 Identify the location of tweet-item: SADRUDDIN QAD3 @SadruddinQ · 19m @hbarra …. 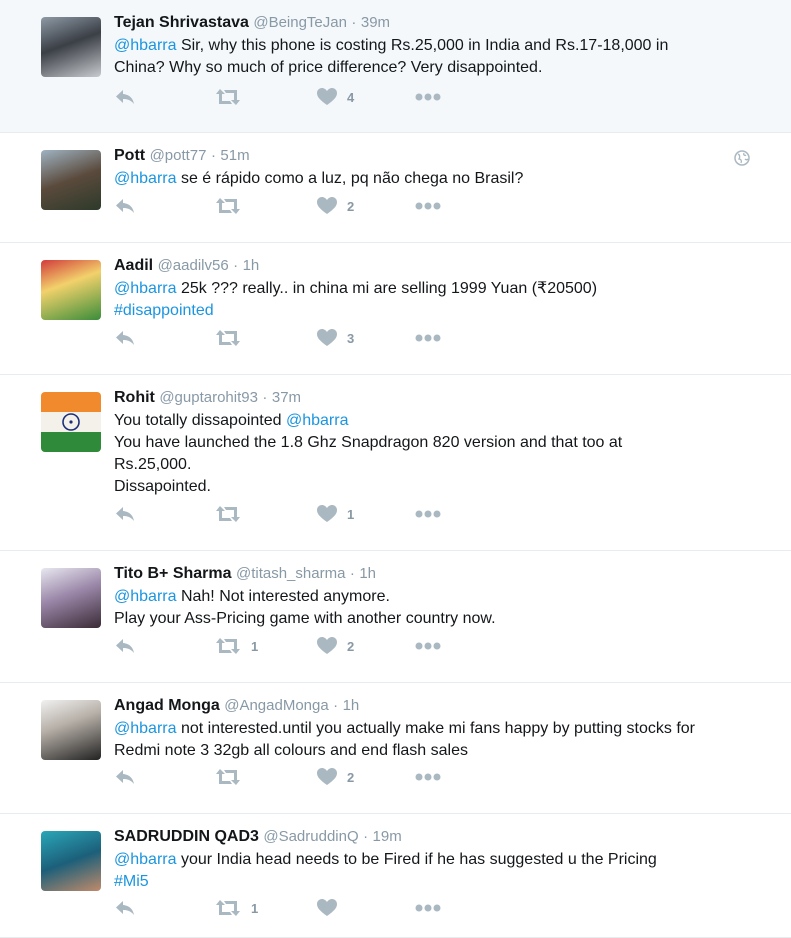
(395, 876).